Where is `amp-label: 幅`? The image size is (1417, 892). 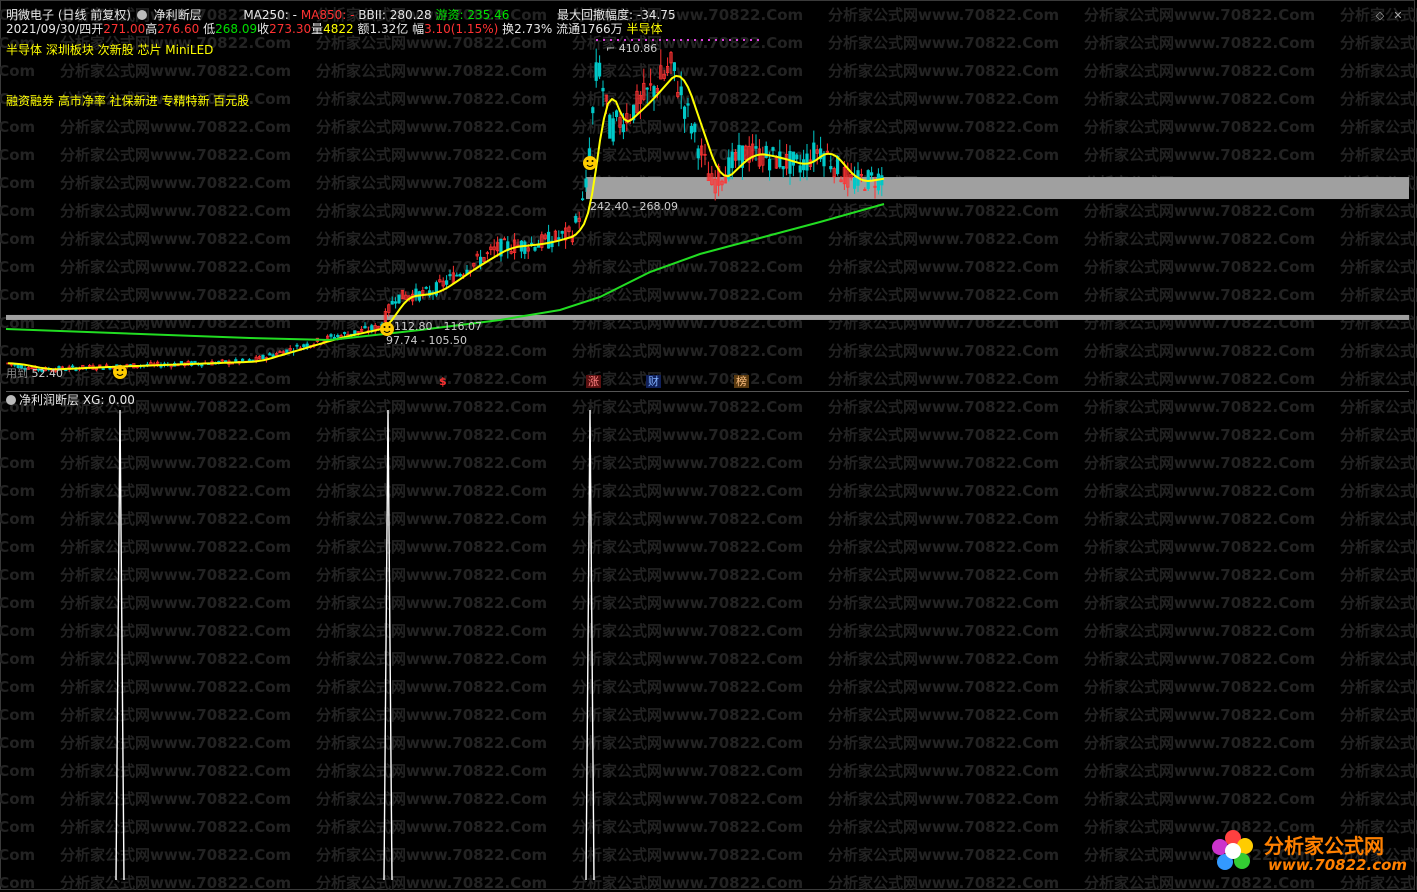 amp-label: 幅 is located at coordinates (418, 29).